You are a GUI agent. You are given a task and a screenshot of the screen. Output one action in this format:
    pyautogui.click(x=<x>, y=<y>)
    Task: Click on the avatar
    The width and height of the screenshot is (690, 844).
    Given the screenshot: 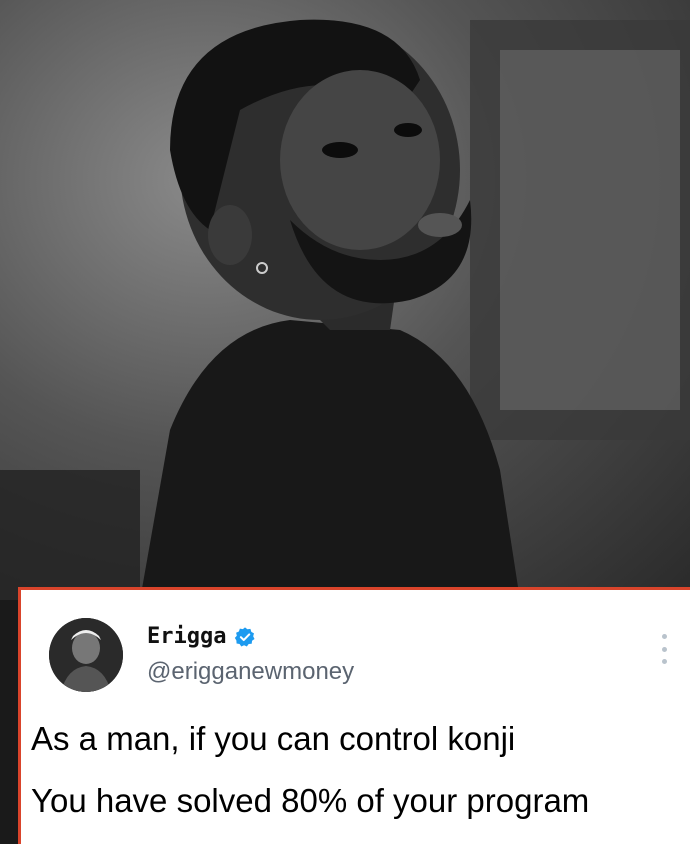 What is the action you would take?
    pyautogui.click(x=86, y=655)
    